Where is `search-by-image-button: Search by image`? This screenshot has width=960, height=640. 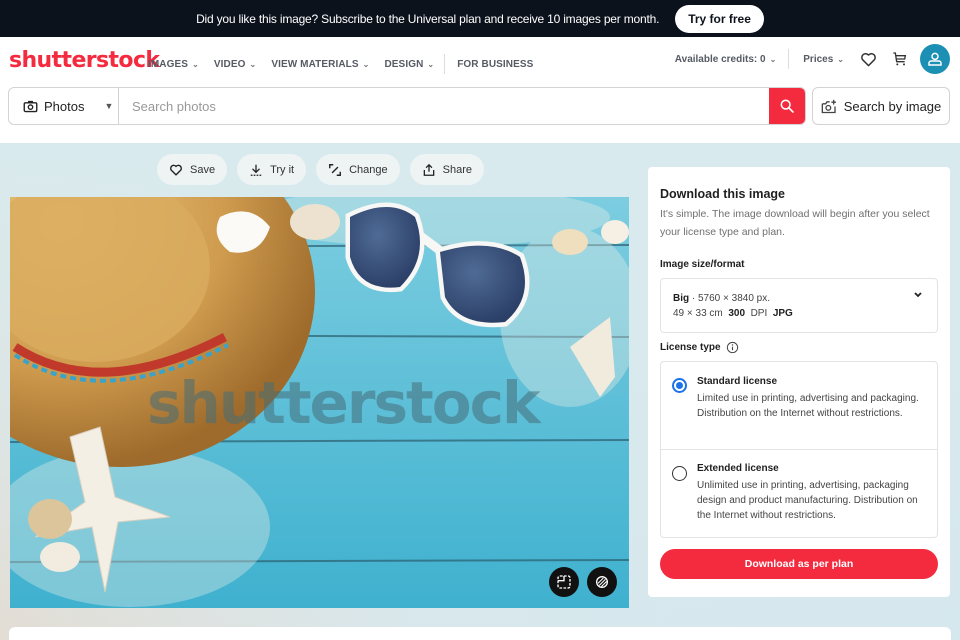
search-by-image-button: Search by image is located at coordinates (881, 106).